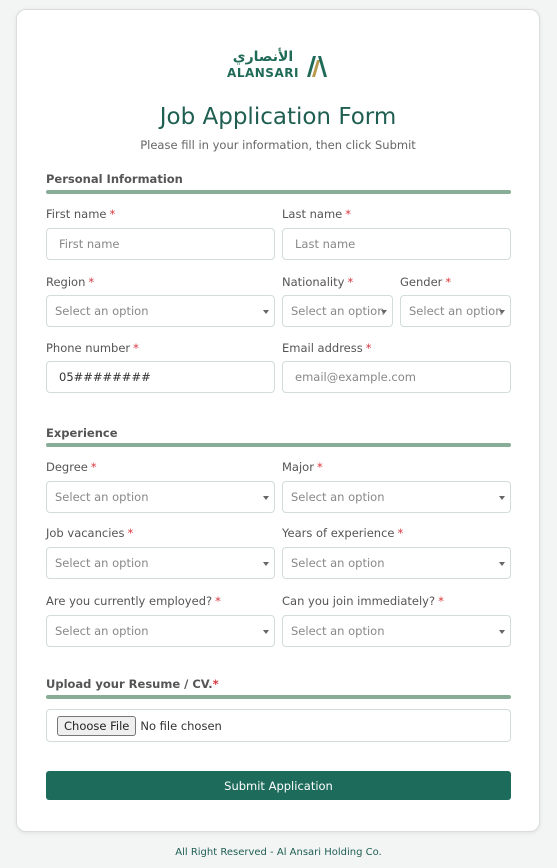 The width and height of the screenshot is (557, 868). I want to click on currently-employed-label: Are you currently employed? *, so click(133, 601).